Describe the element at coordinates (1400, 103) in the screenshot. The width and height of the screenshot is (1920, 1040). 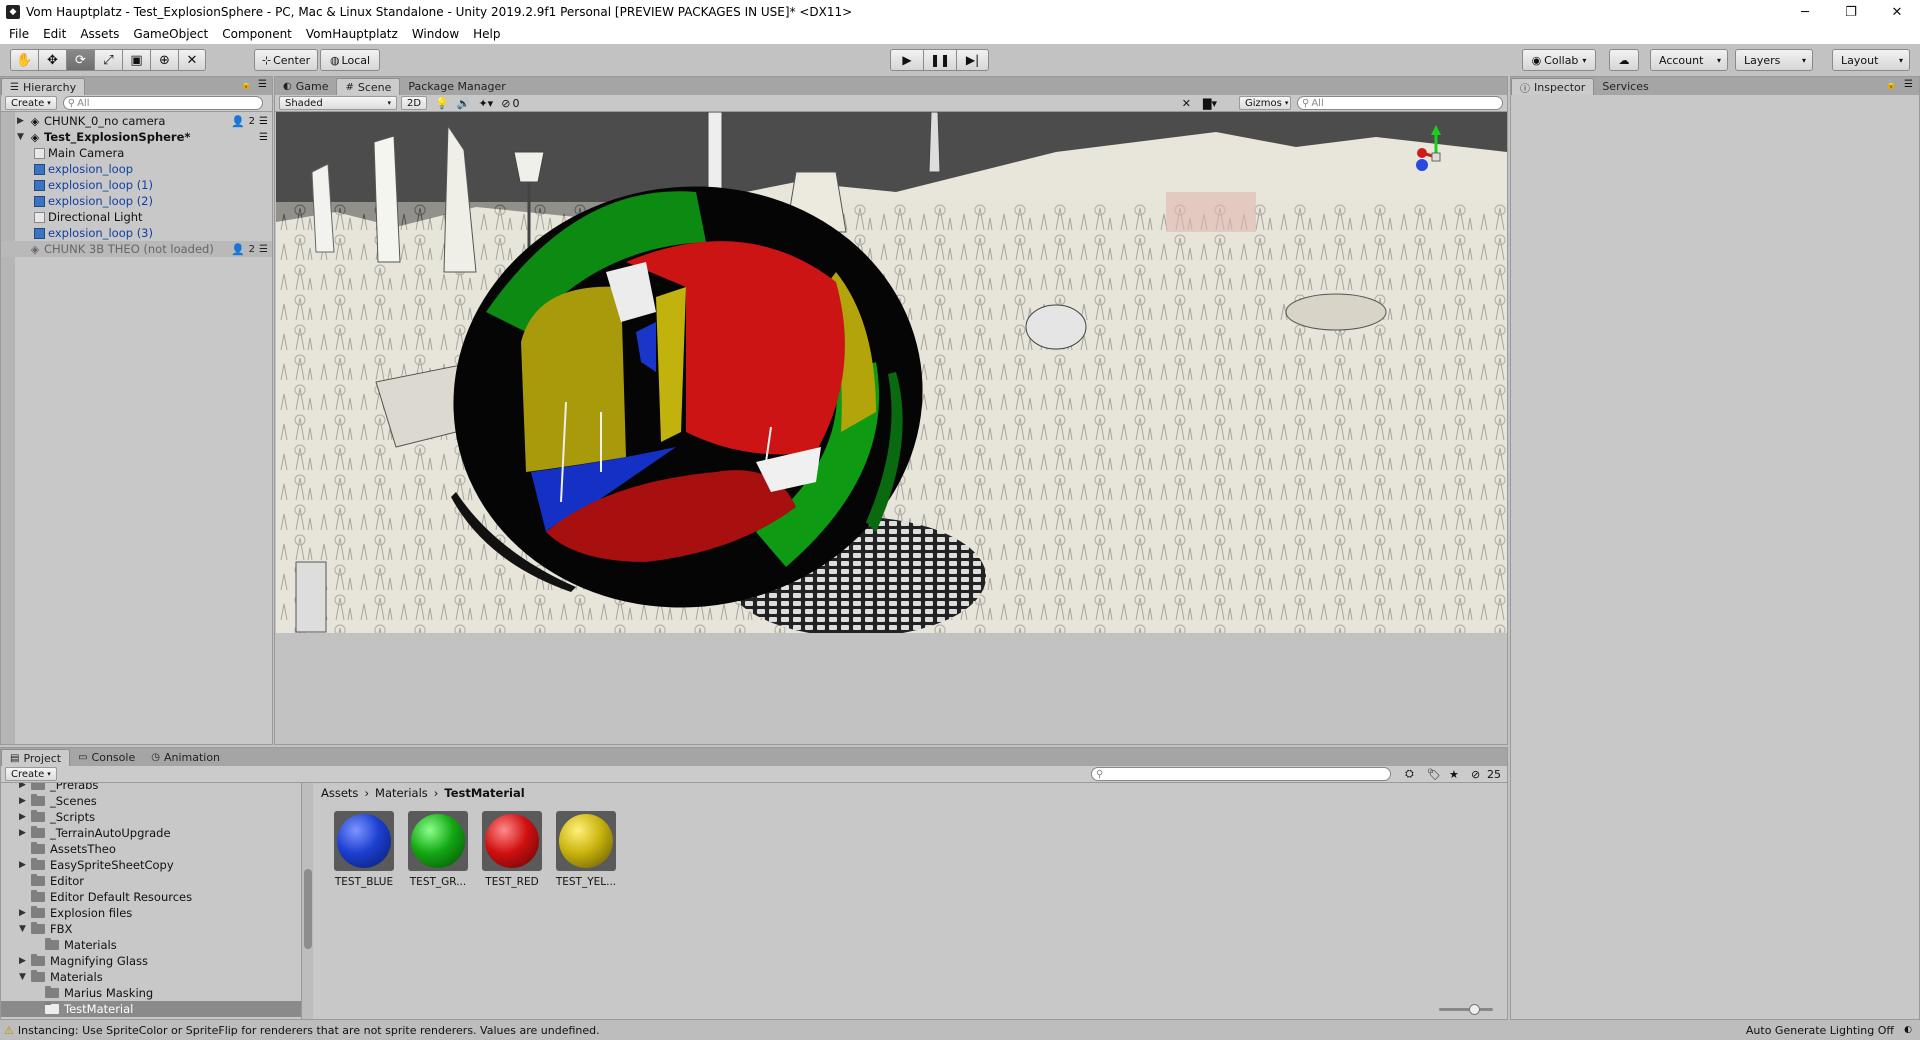
I see `scene-search-input: ⚲ All` at that location.